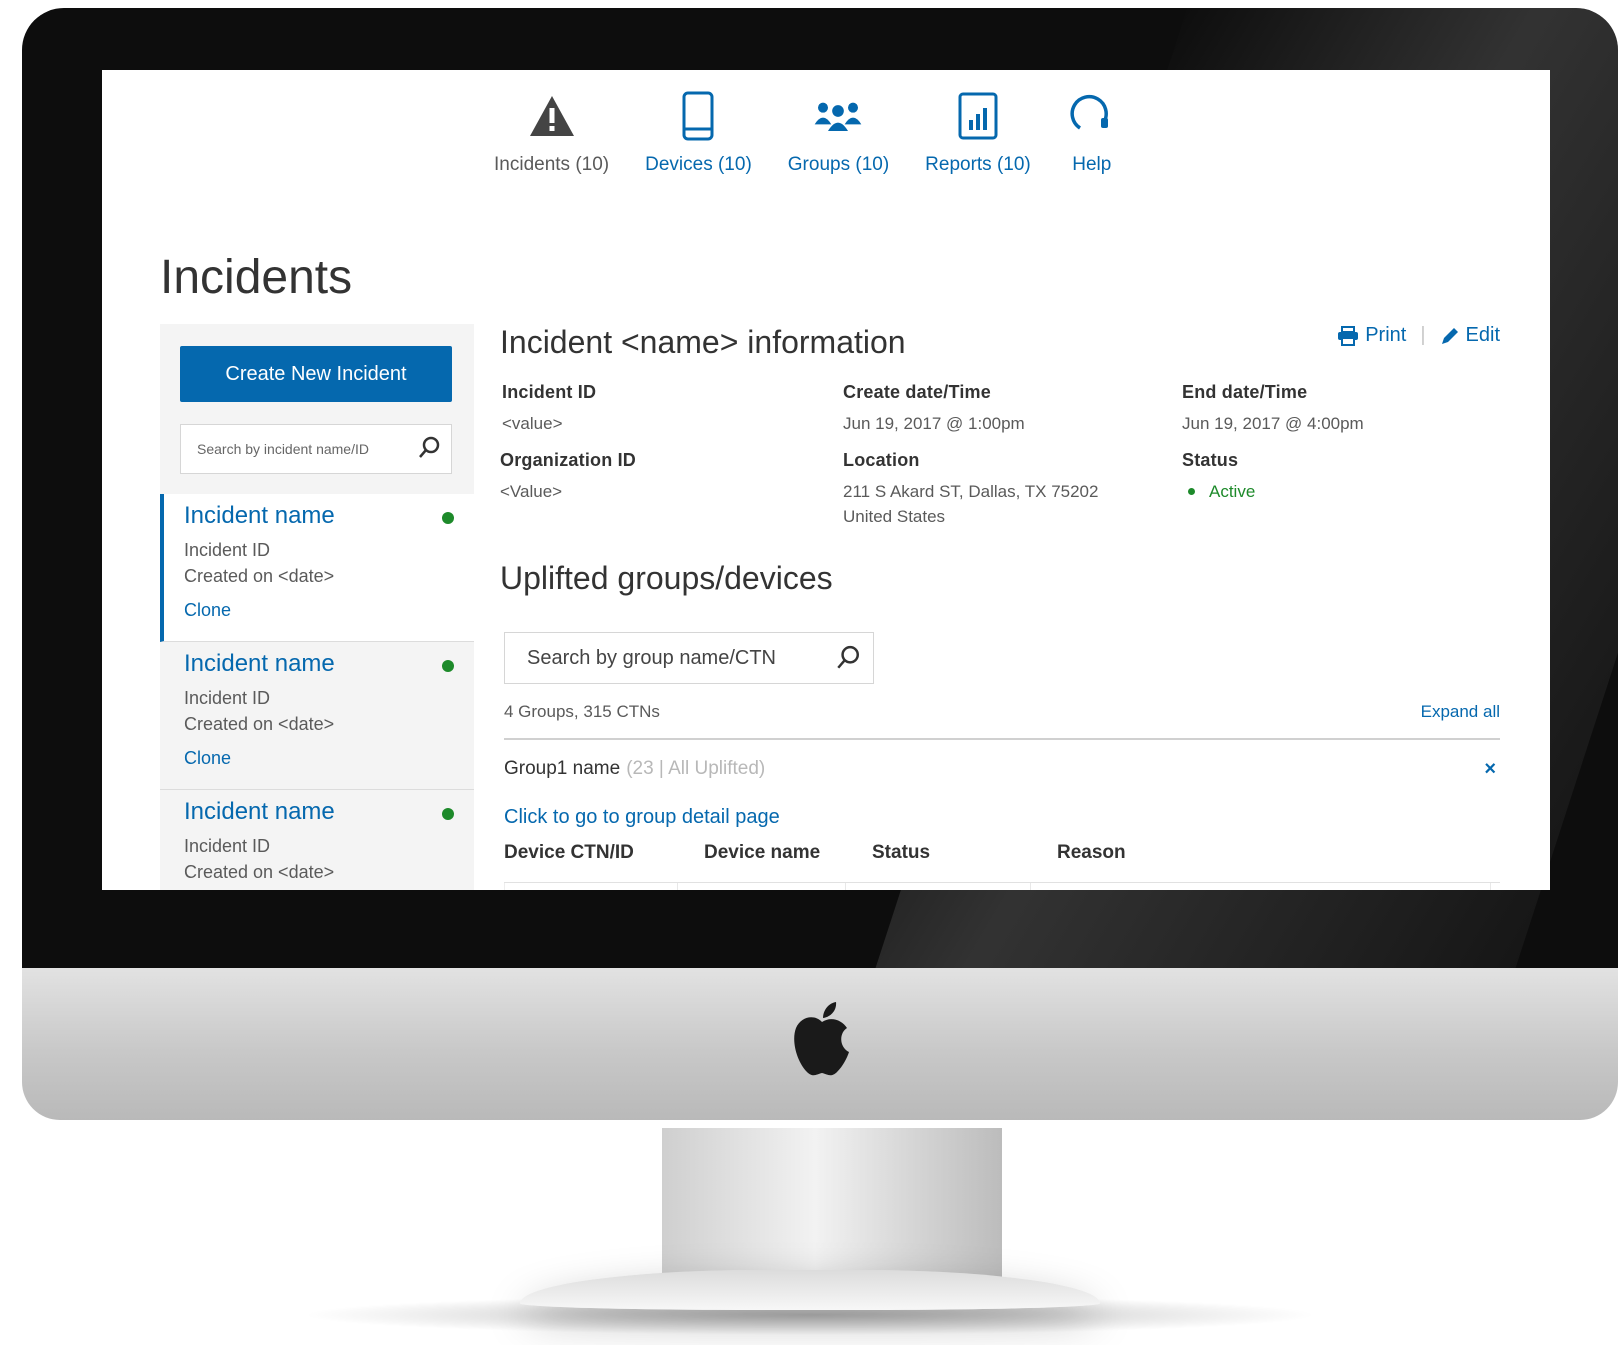 Image resolution: width=1618 pixels, height=1345 pixels. Describe the element at coordinates (1418, 335) in the screenshot. I see `detail-actions: Print | Edit` at that location.